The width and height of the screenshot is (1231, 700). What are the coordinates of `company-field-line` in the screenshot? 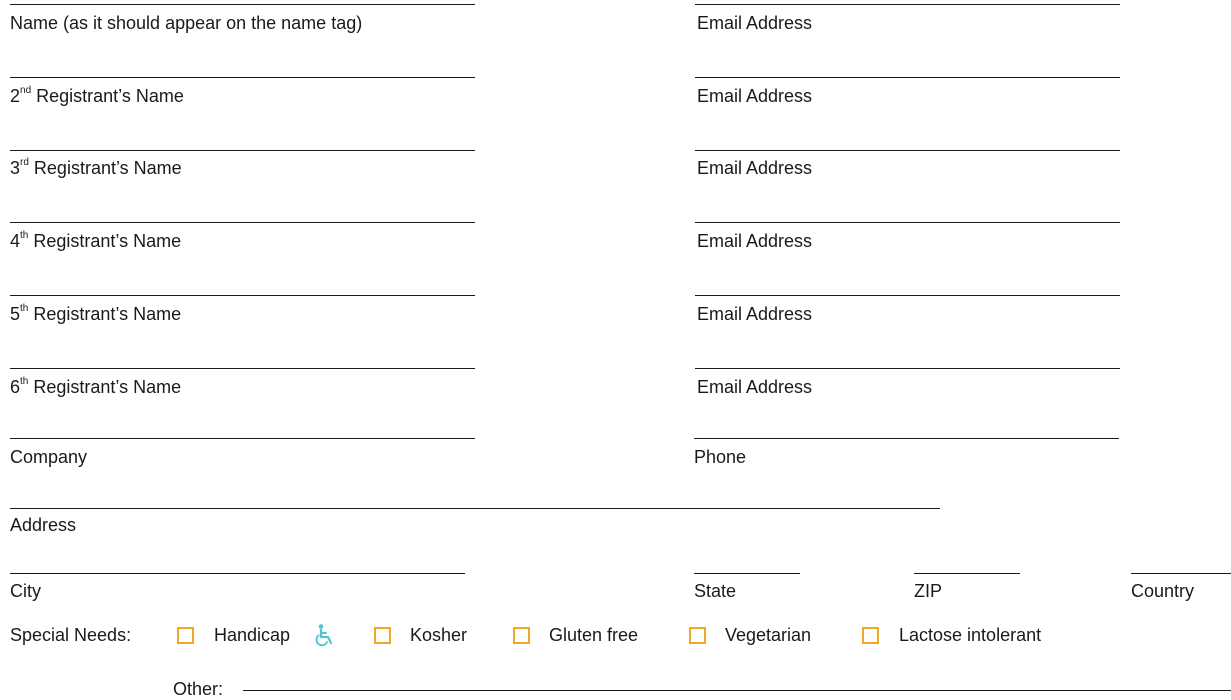 It's located at (242, 438).